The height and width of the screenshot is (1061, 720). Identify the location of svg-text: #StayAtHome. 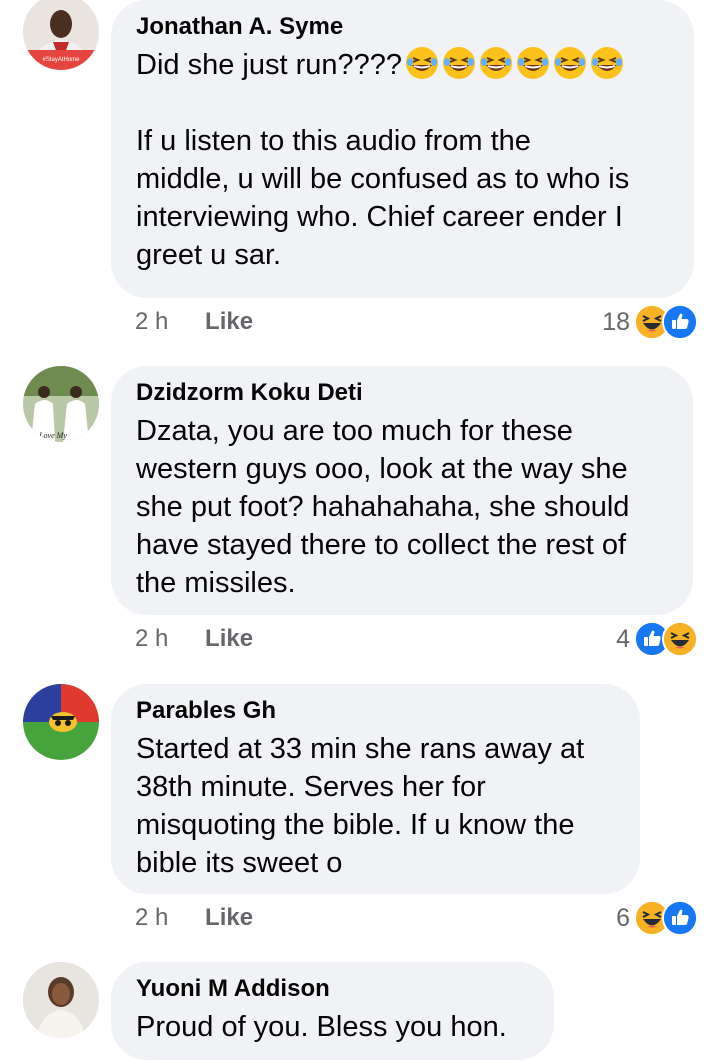
(61, 60).